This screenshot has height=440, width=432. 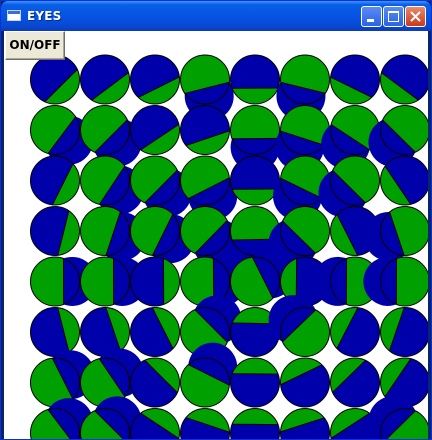 What do you see at coordinates (14, 15) in the screenshot?
I see `app-window-icon` at bounding box center [14, 15].